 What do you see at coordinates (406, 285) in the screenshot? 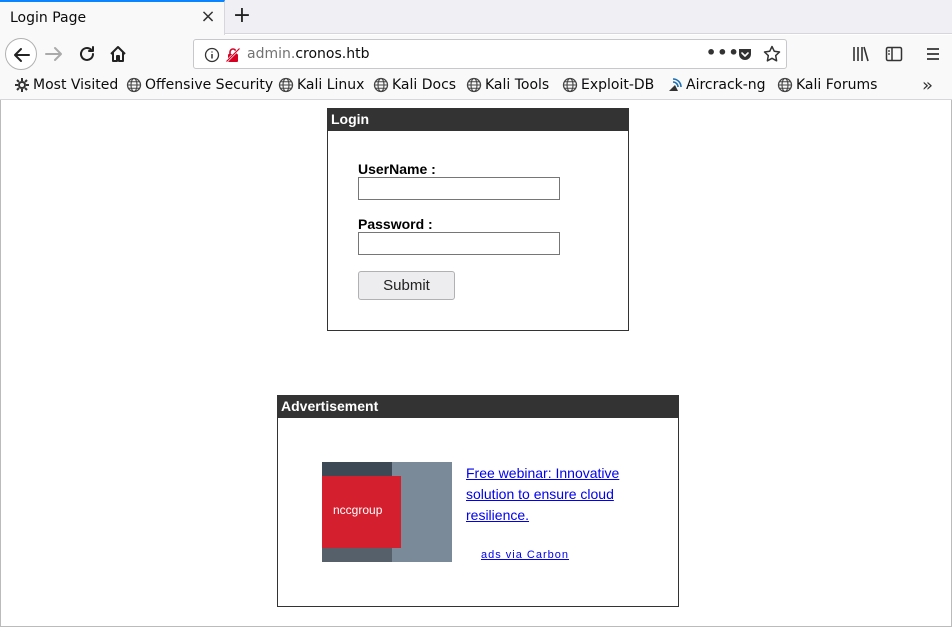
I see `submit-button: Submit` at bounding box center [406, 285].